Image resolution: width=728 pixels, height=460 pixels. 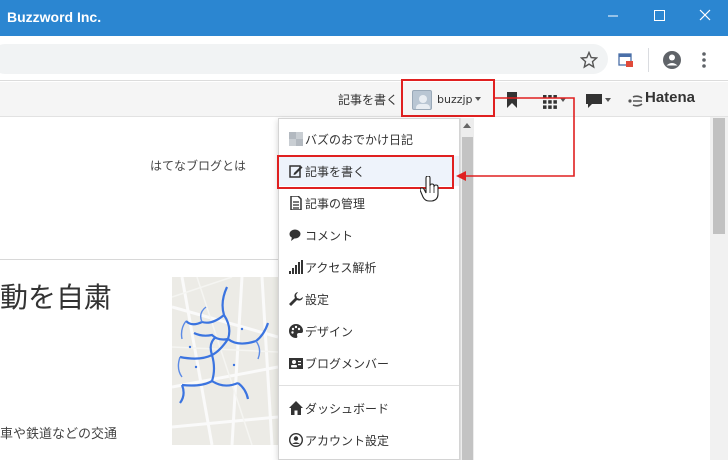 I want to click on member-icon, so click(x=296, y=363).